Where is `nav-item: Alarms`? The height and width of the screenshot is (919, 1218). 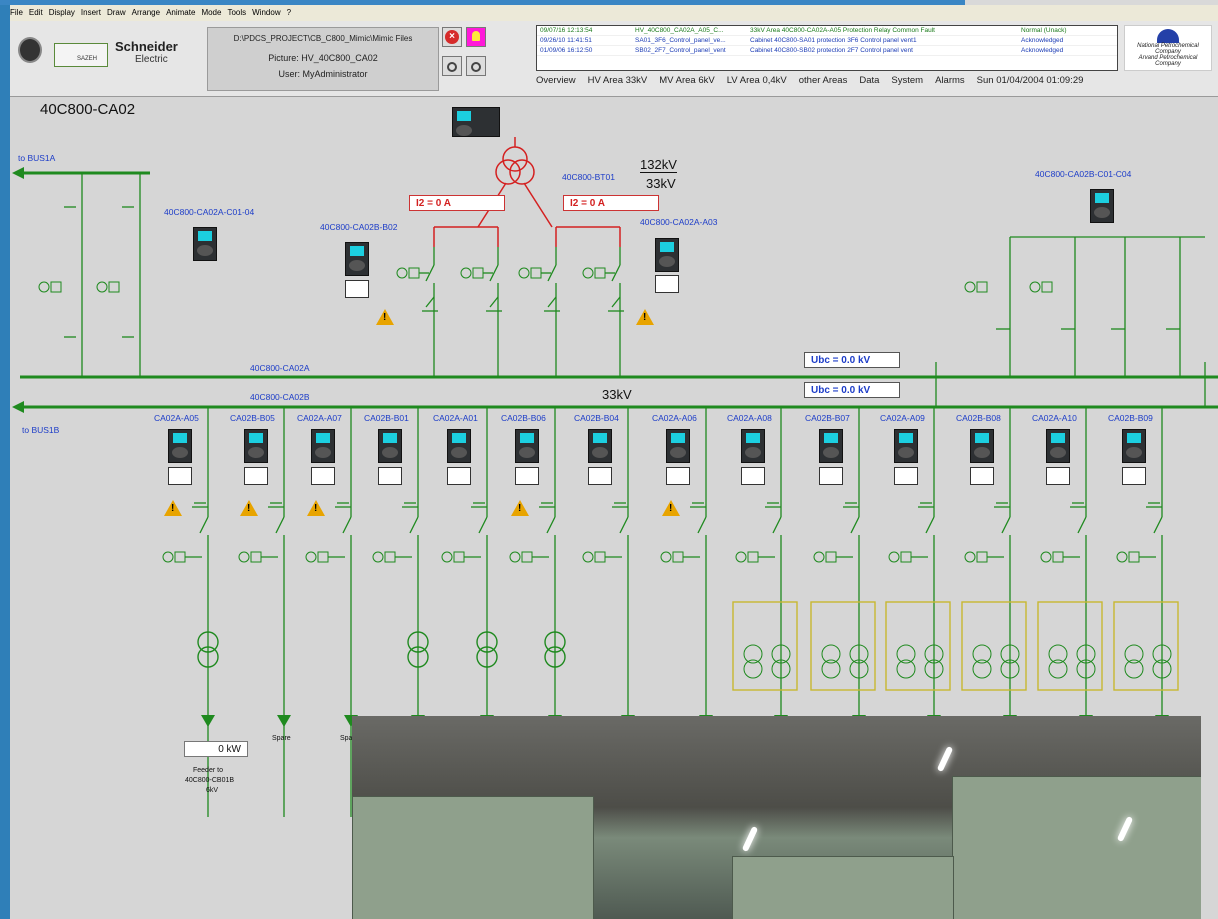
nav-item: Alarms is located at coordinates (950, 80).